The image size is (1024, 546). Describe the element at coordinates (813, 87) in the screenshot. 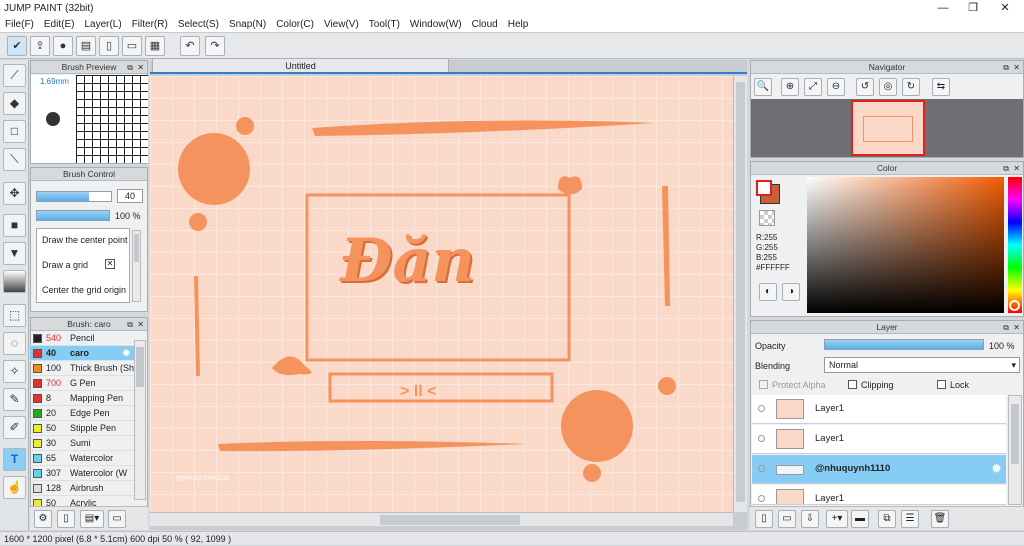

I see `fit-icon: ⤢` at that location.